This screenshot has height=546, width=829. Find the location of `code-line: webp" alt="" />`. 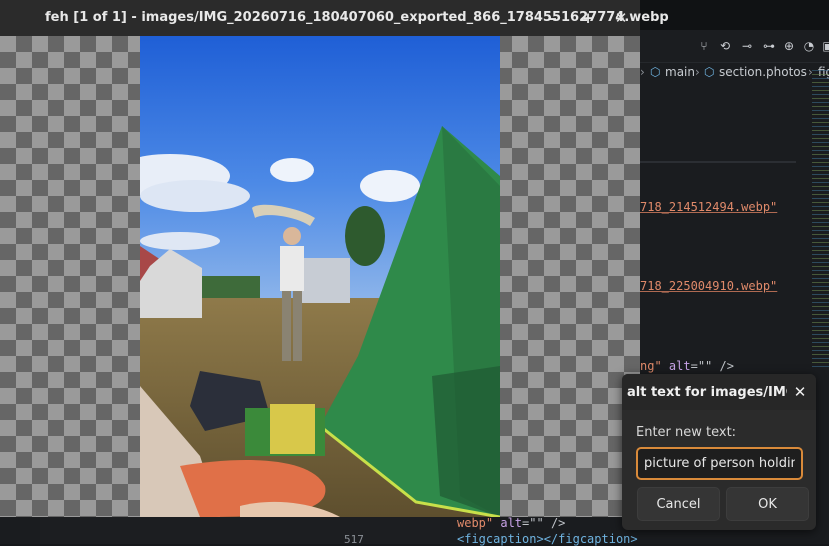

code-line: webp" alt="" /> is located at coordinates (511, 523).